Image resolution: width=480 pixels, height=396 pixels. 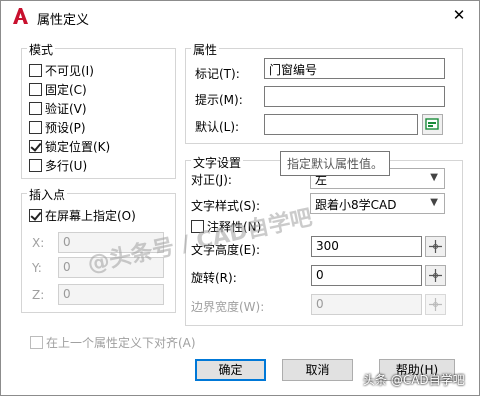 I want to click on verify-checkbox, so click(x=35, y=108).